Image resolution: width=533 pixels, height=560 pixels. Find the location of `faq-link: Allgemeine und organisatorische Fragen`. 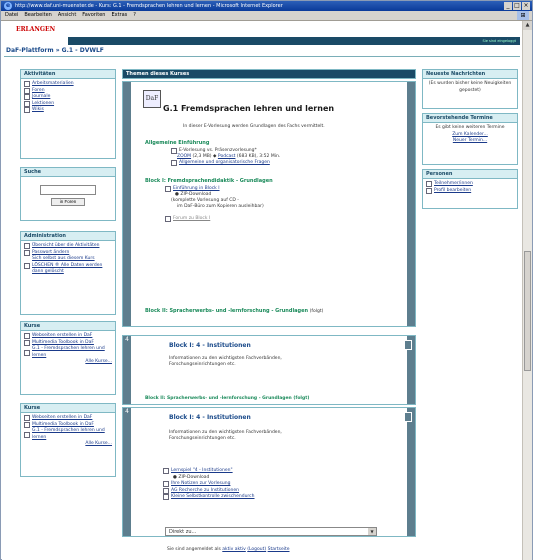

faq-link: Allgemeine und organisatorische Fragen is located at coordinates (224, 163).